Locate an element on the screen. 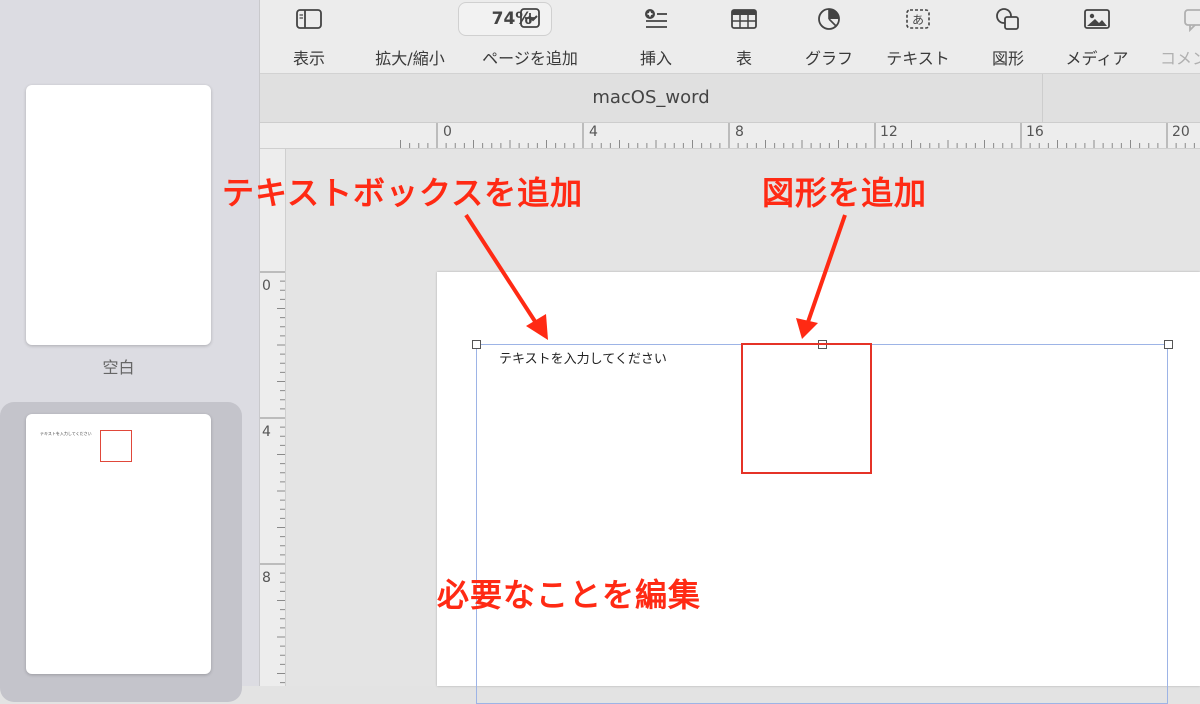 This screenshot has height=704, width=1200. shape-label: 図形 is located at coordinates (1007, 58).